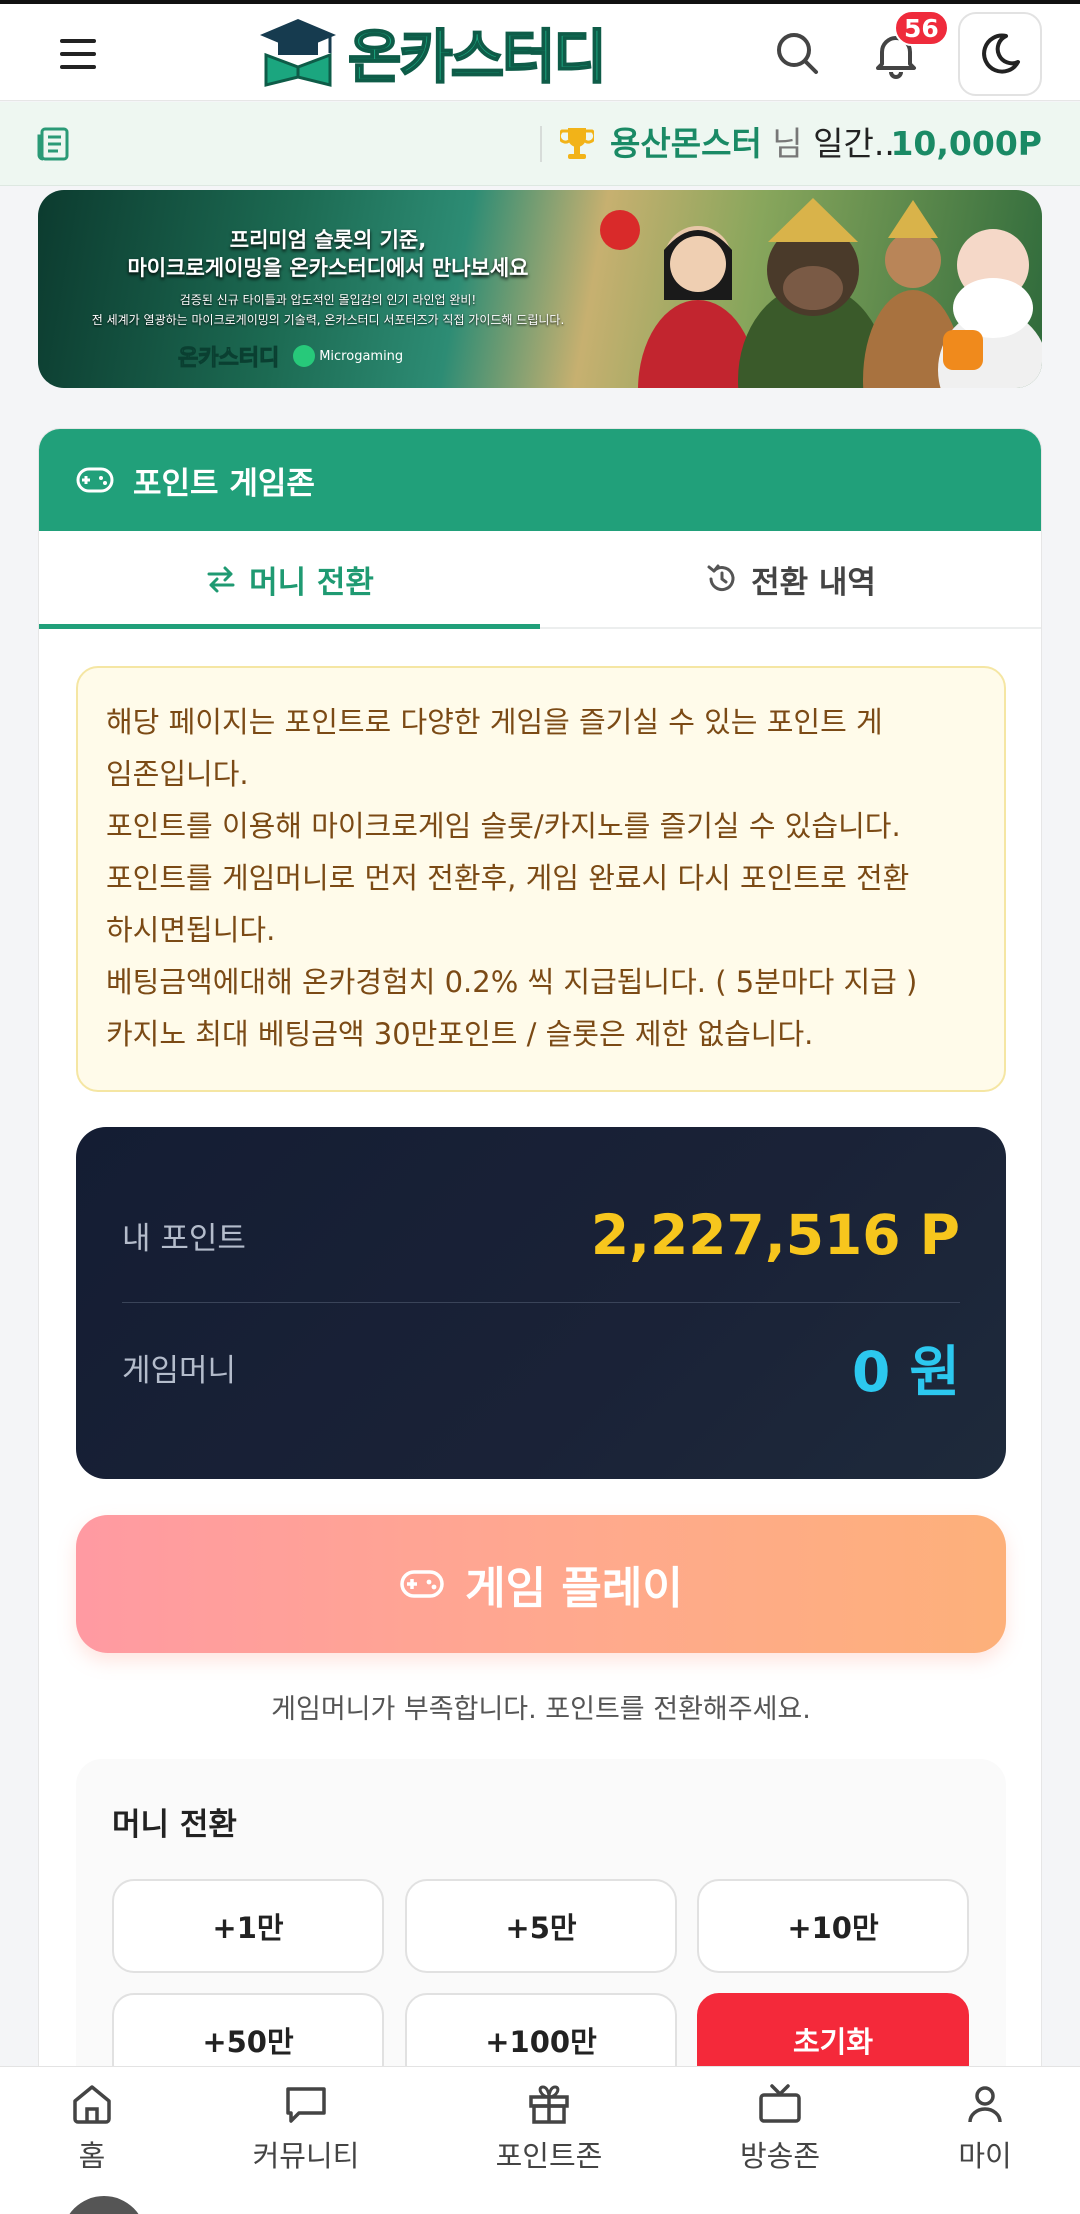 Image resolution: width=1080 pixels, height=2214 pixels. Describe the element at coordinates (228, 359) in the screenshot. I see `banner-brand-logo: 온카스터디` at that location.